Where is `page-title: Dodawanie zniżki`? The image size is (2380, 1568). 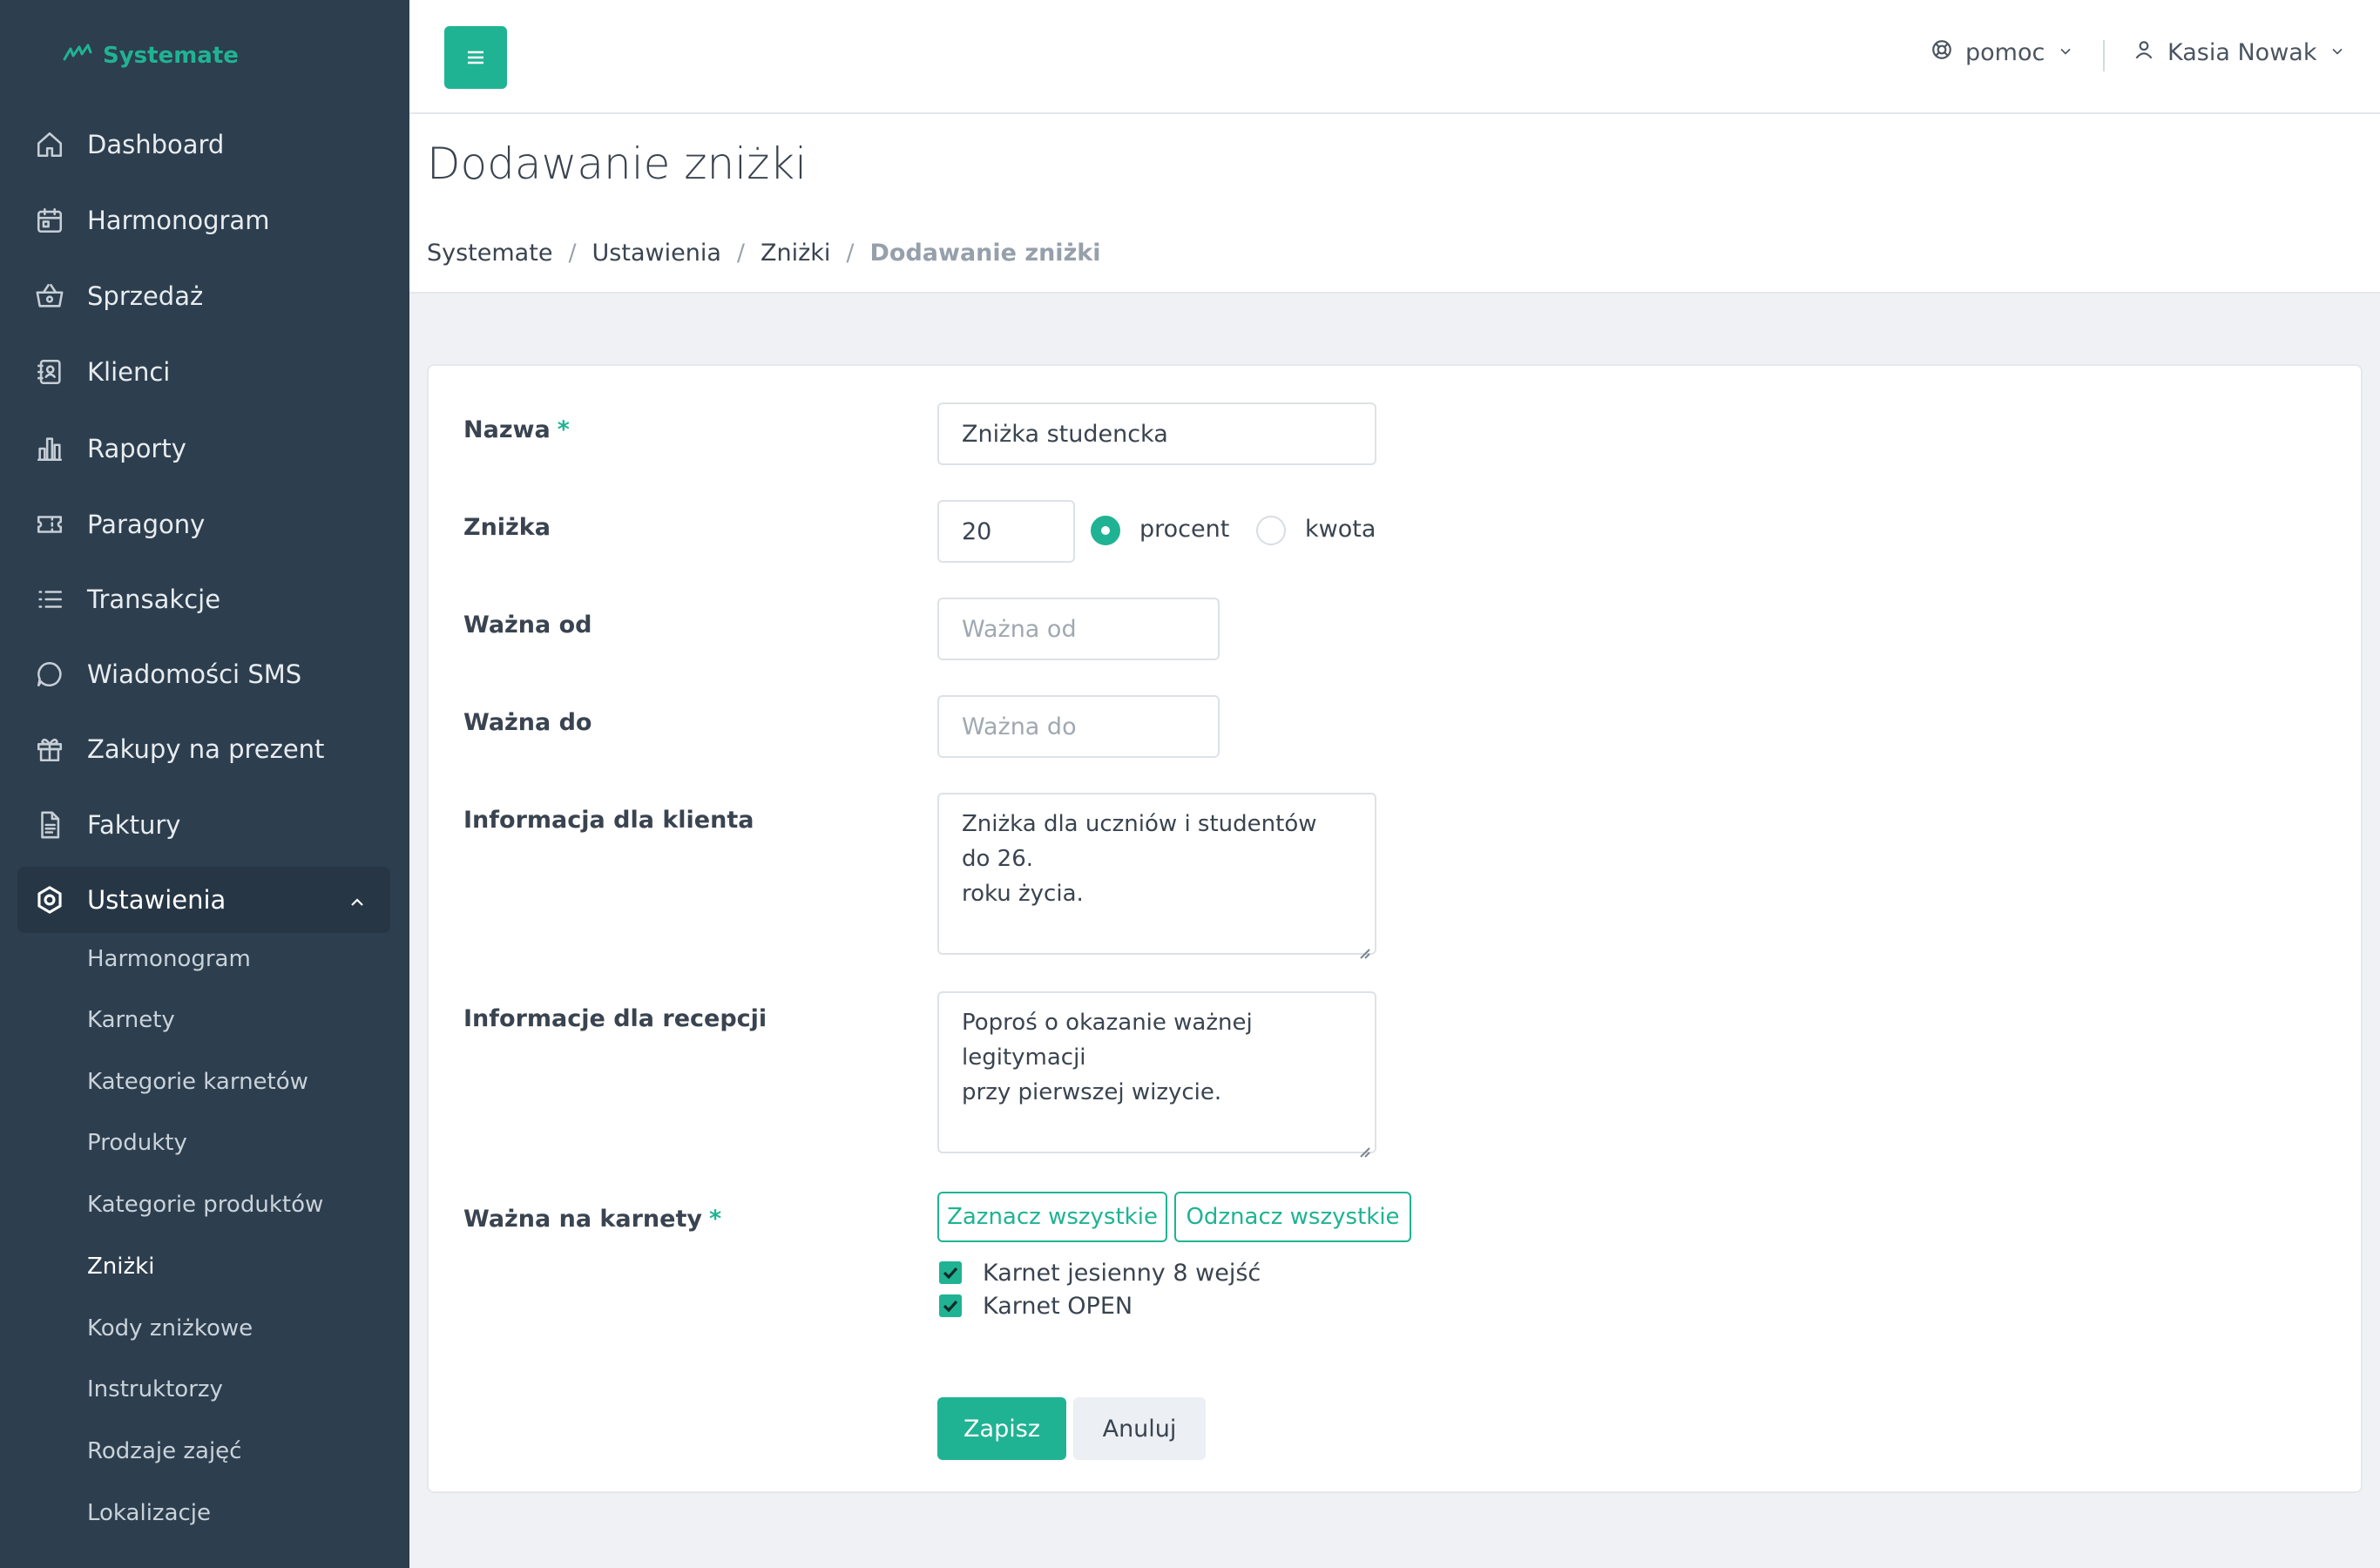 page-title: Dodawanie zniżki is located at coordinates (617, 164).